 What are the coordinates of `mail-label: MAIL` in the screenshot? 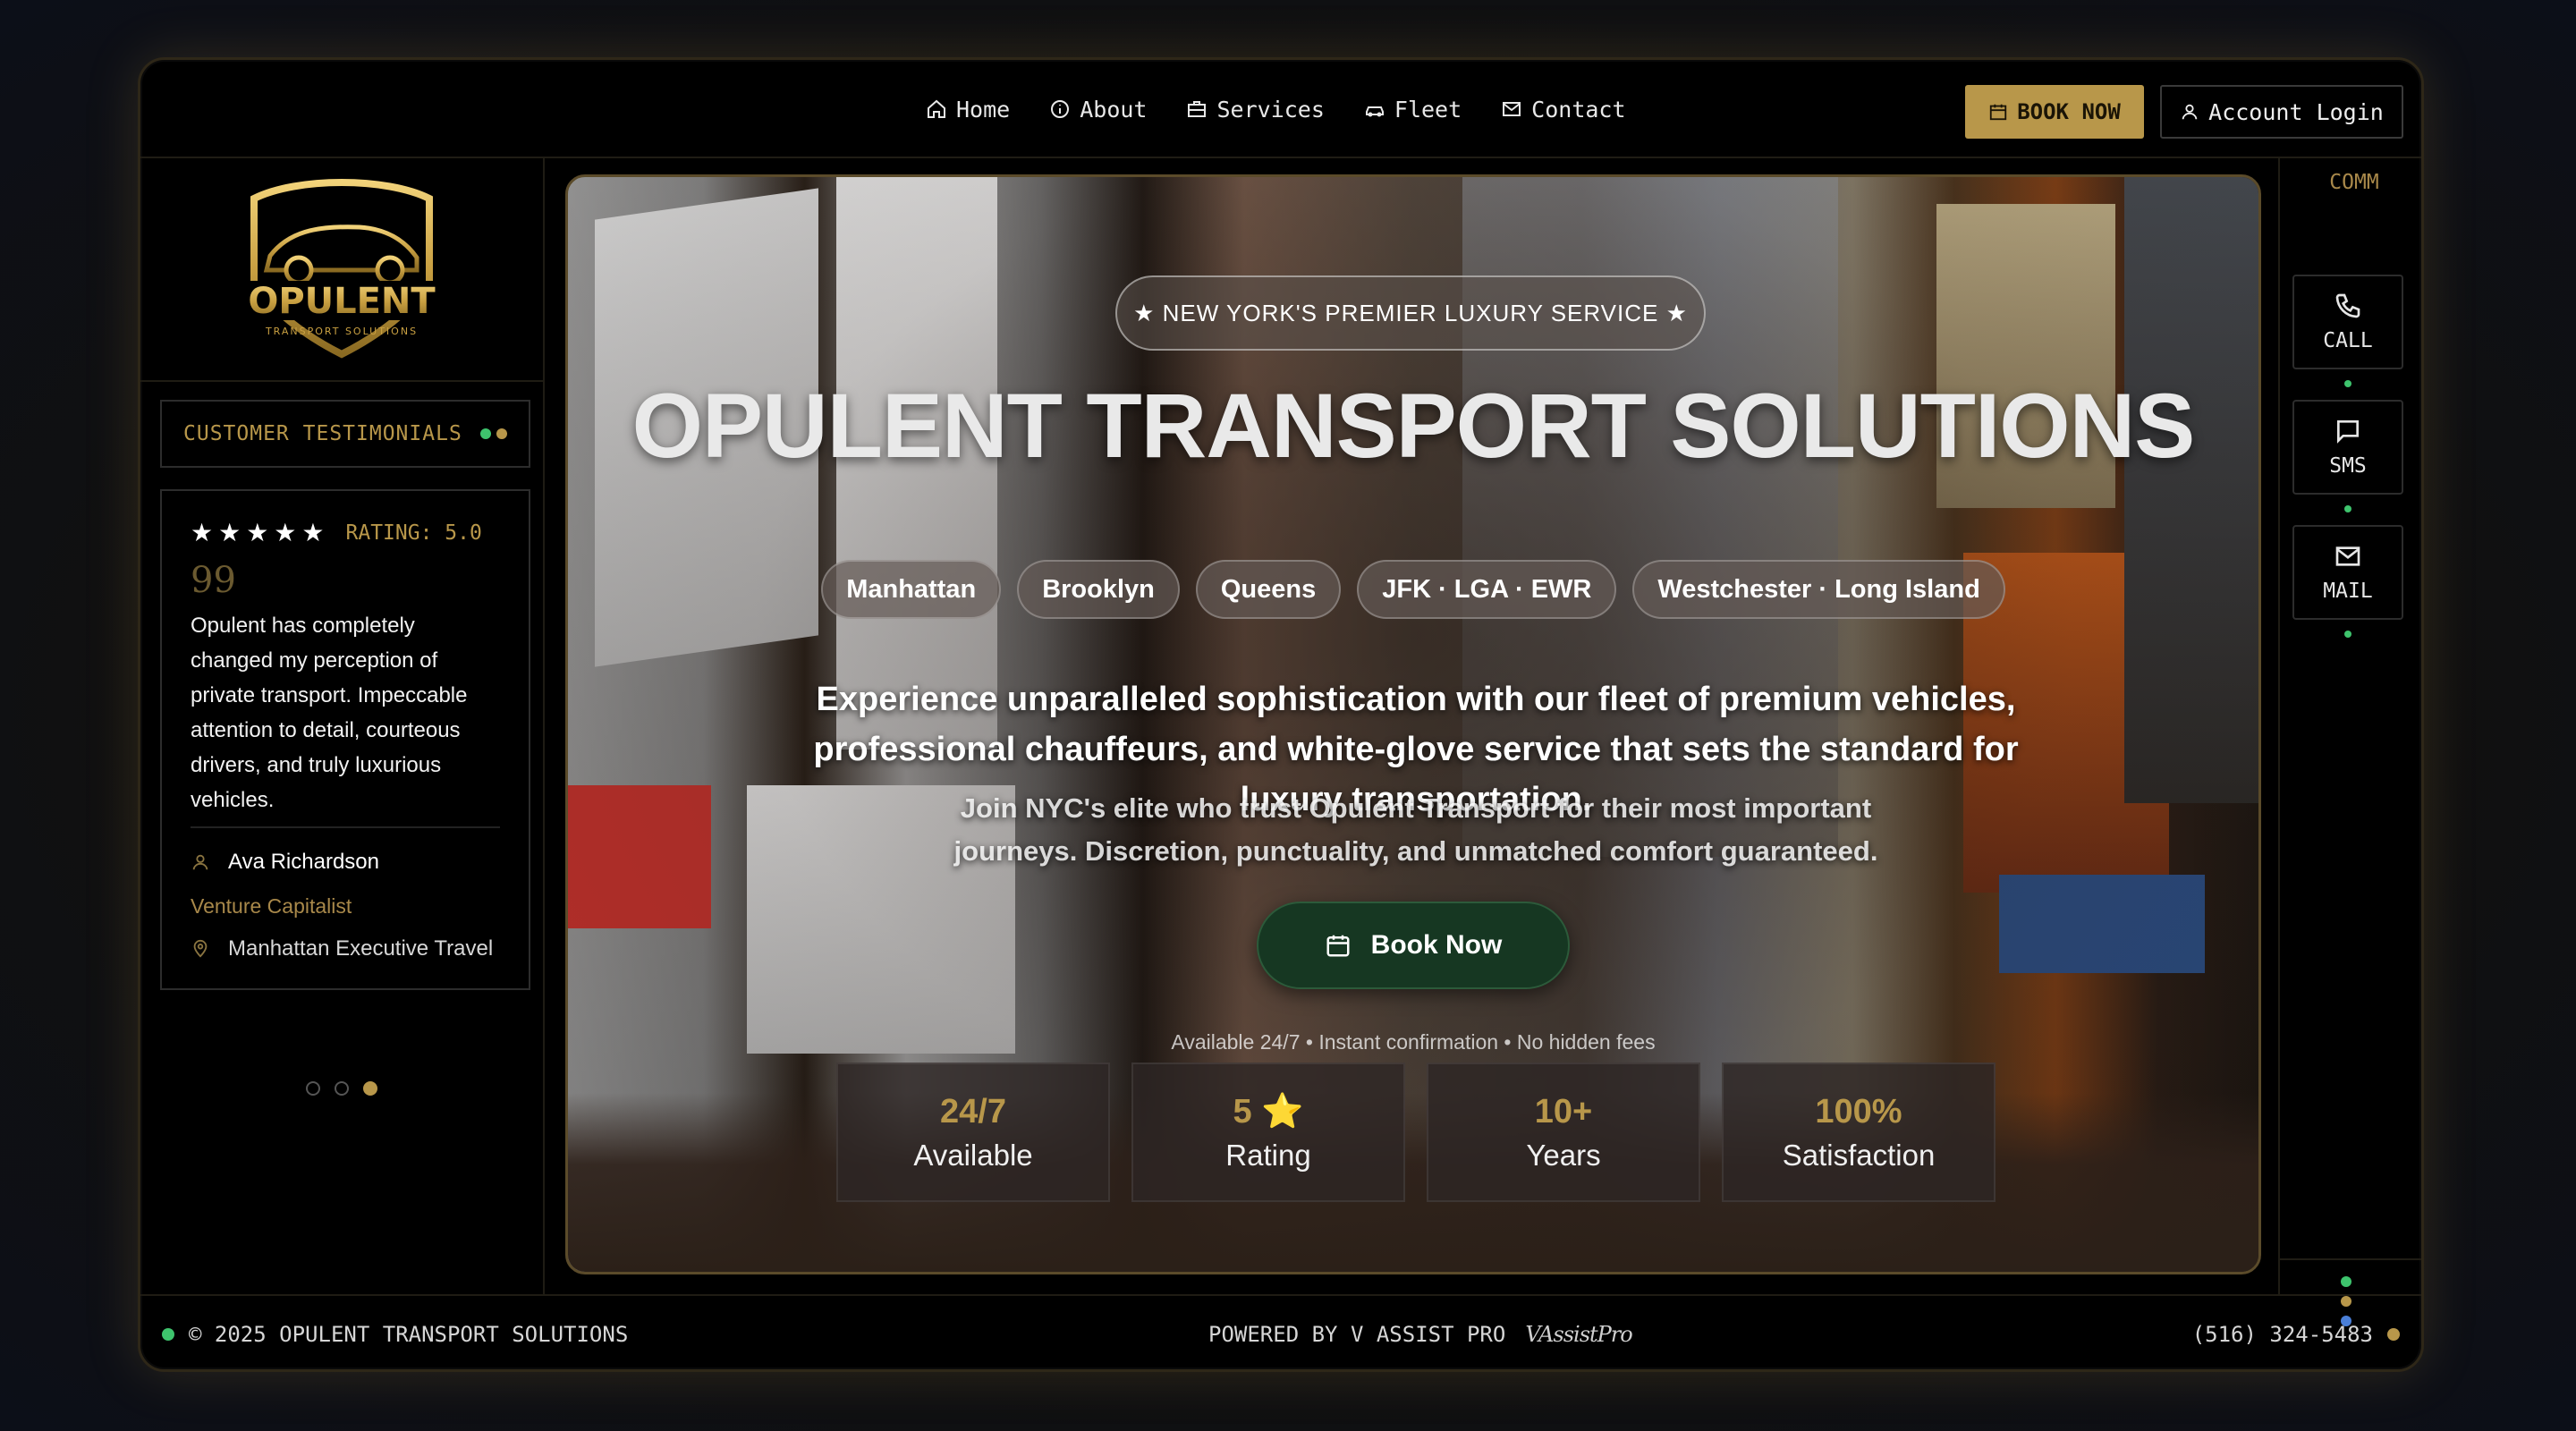 It's located at (2348, 592).